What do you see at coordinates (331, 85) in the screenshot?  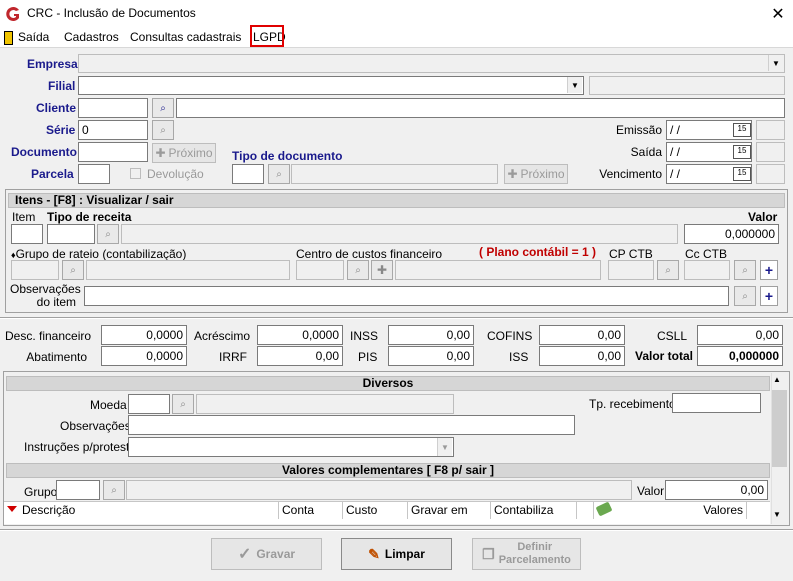 I see `filial-select` at bounding box center [331, 85].